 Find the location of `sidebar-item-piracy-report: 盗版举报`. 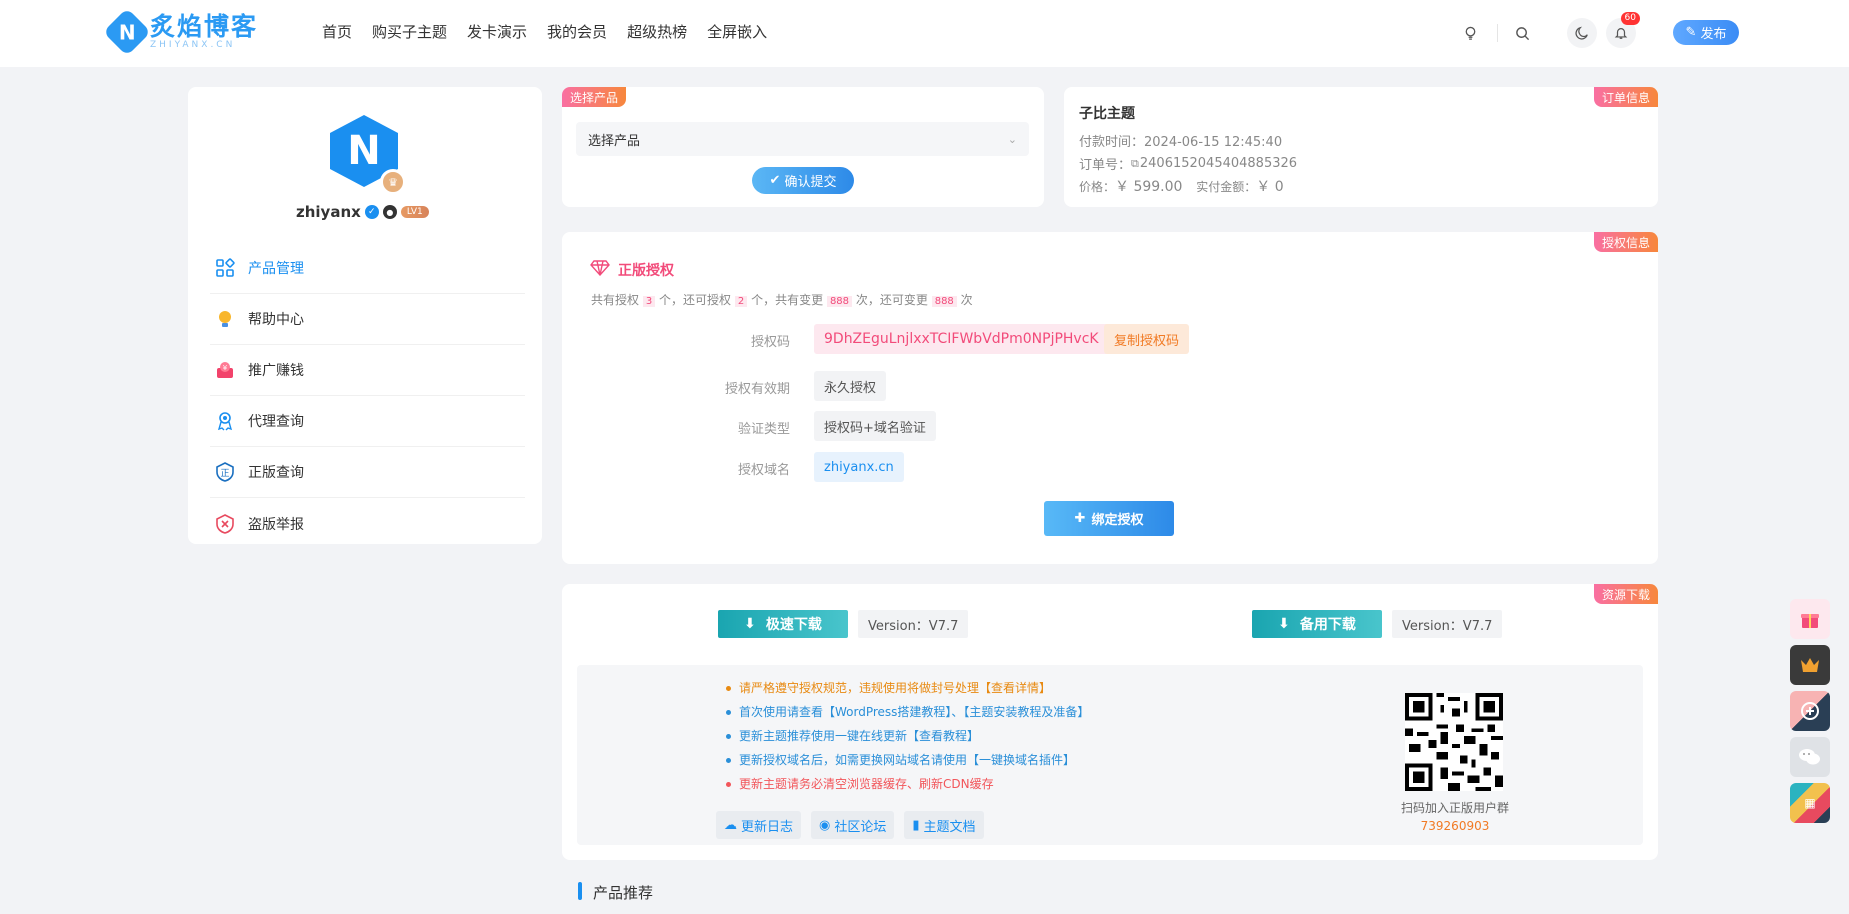

sidebar-item-piracy-report: 盗版举报 is located at coordinates (367, 523).